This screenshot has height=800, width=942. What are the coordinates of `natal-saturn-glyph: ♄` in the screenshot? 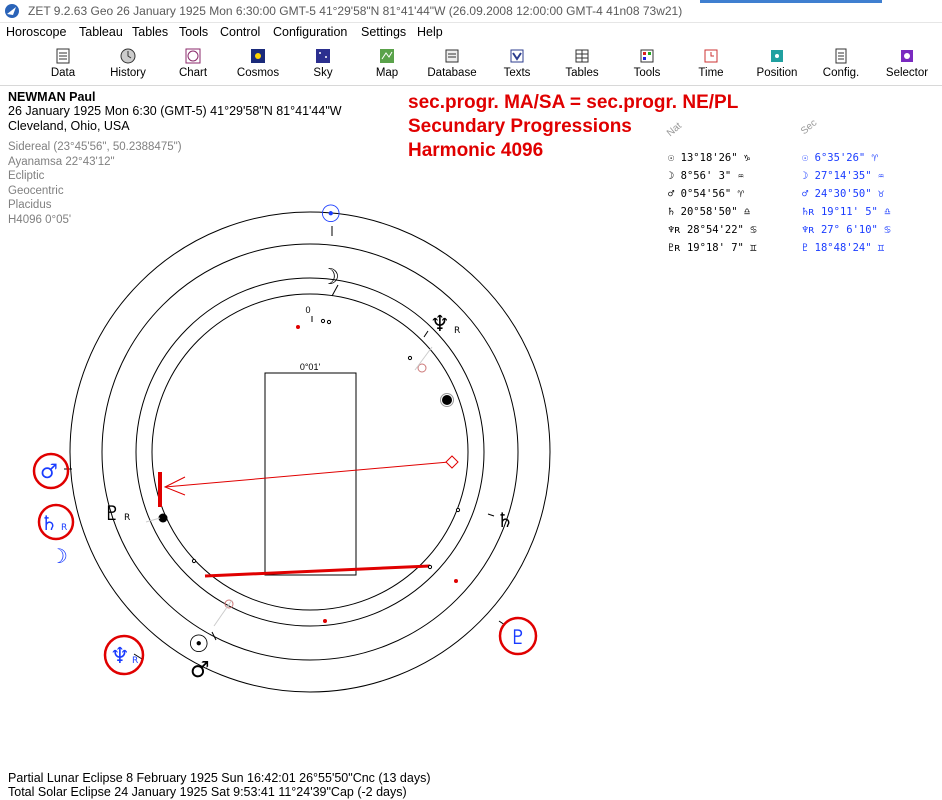 It's located at (505, 520).